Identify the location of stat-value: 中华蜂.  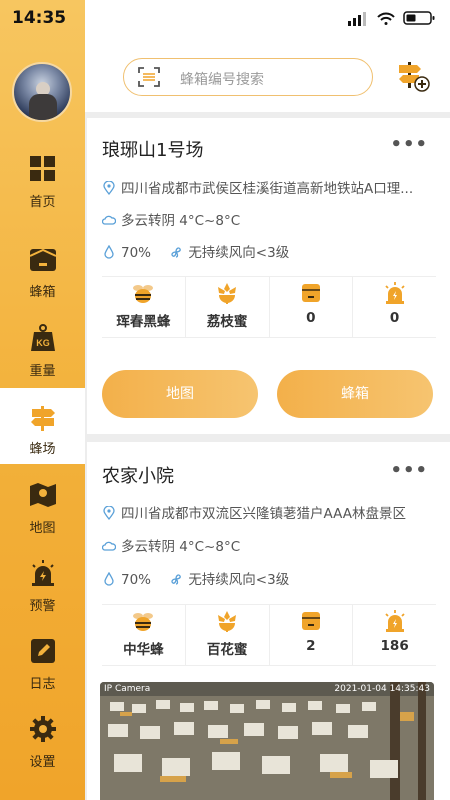
(143, 650).